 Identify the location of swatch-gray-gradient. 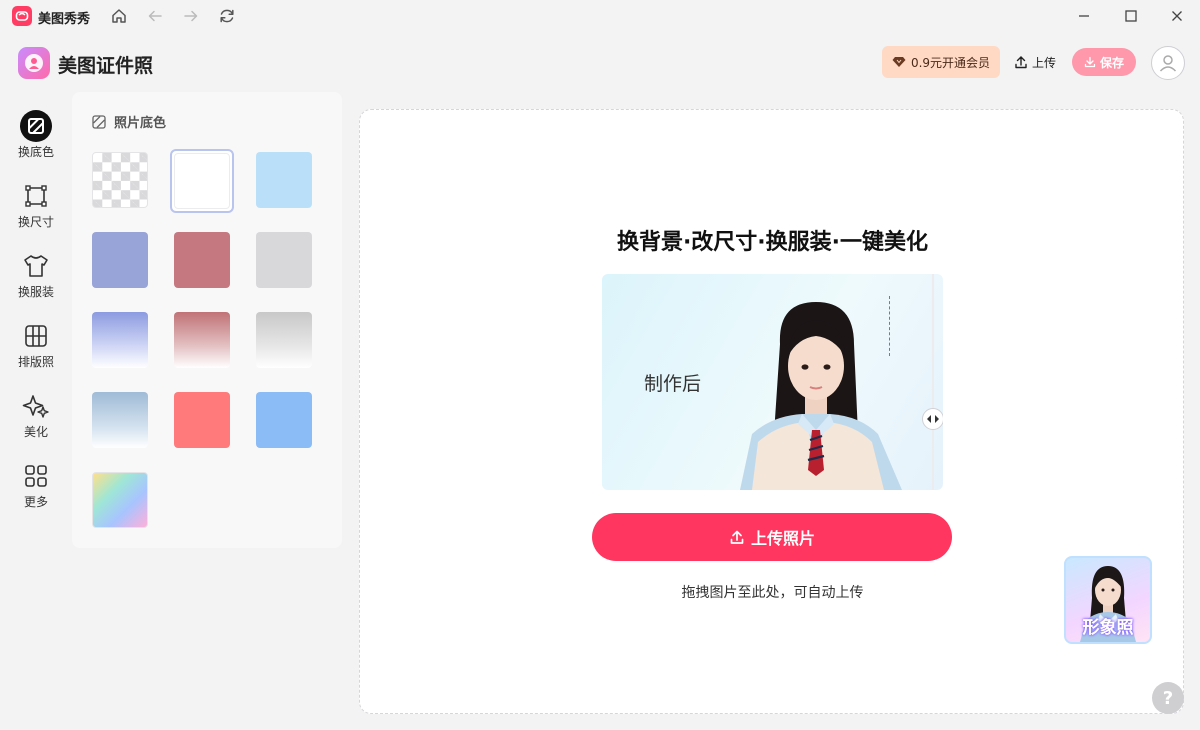
(284, 340).